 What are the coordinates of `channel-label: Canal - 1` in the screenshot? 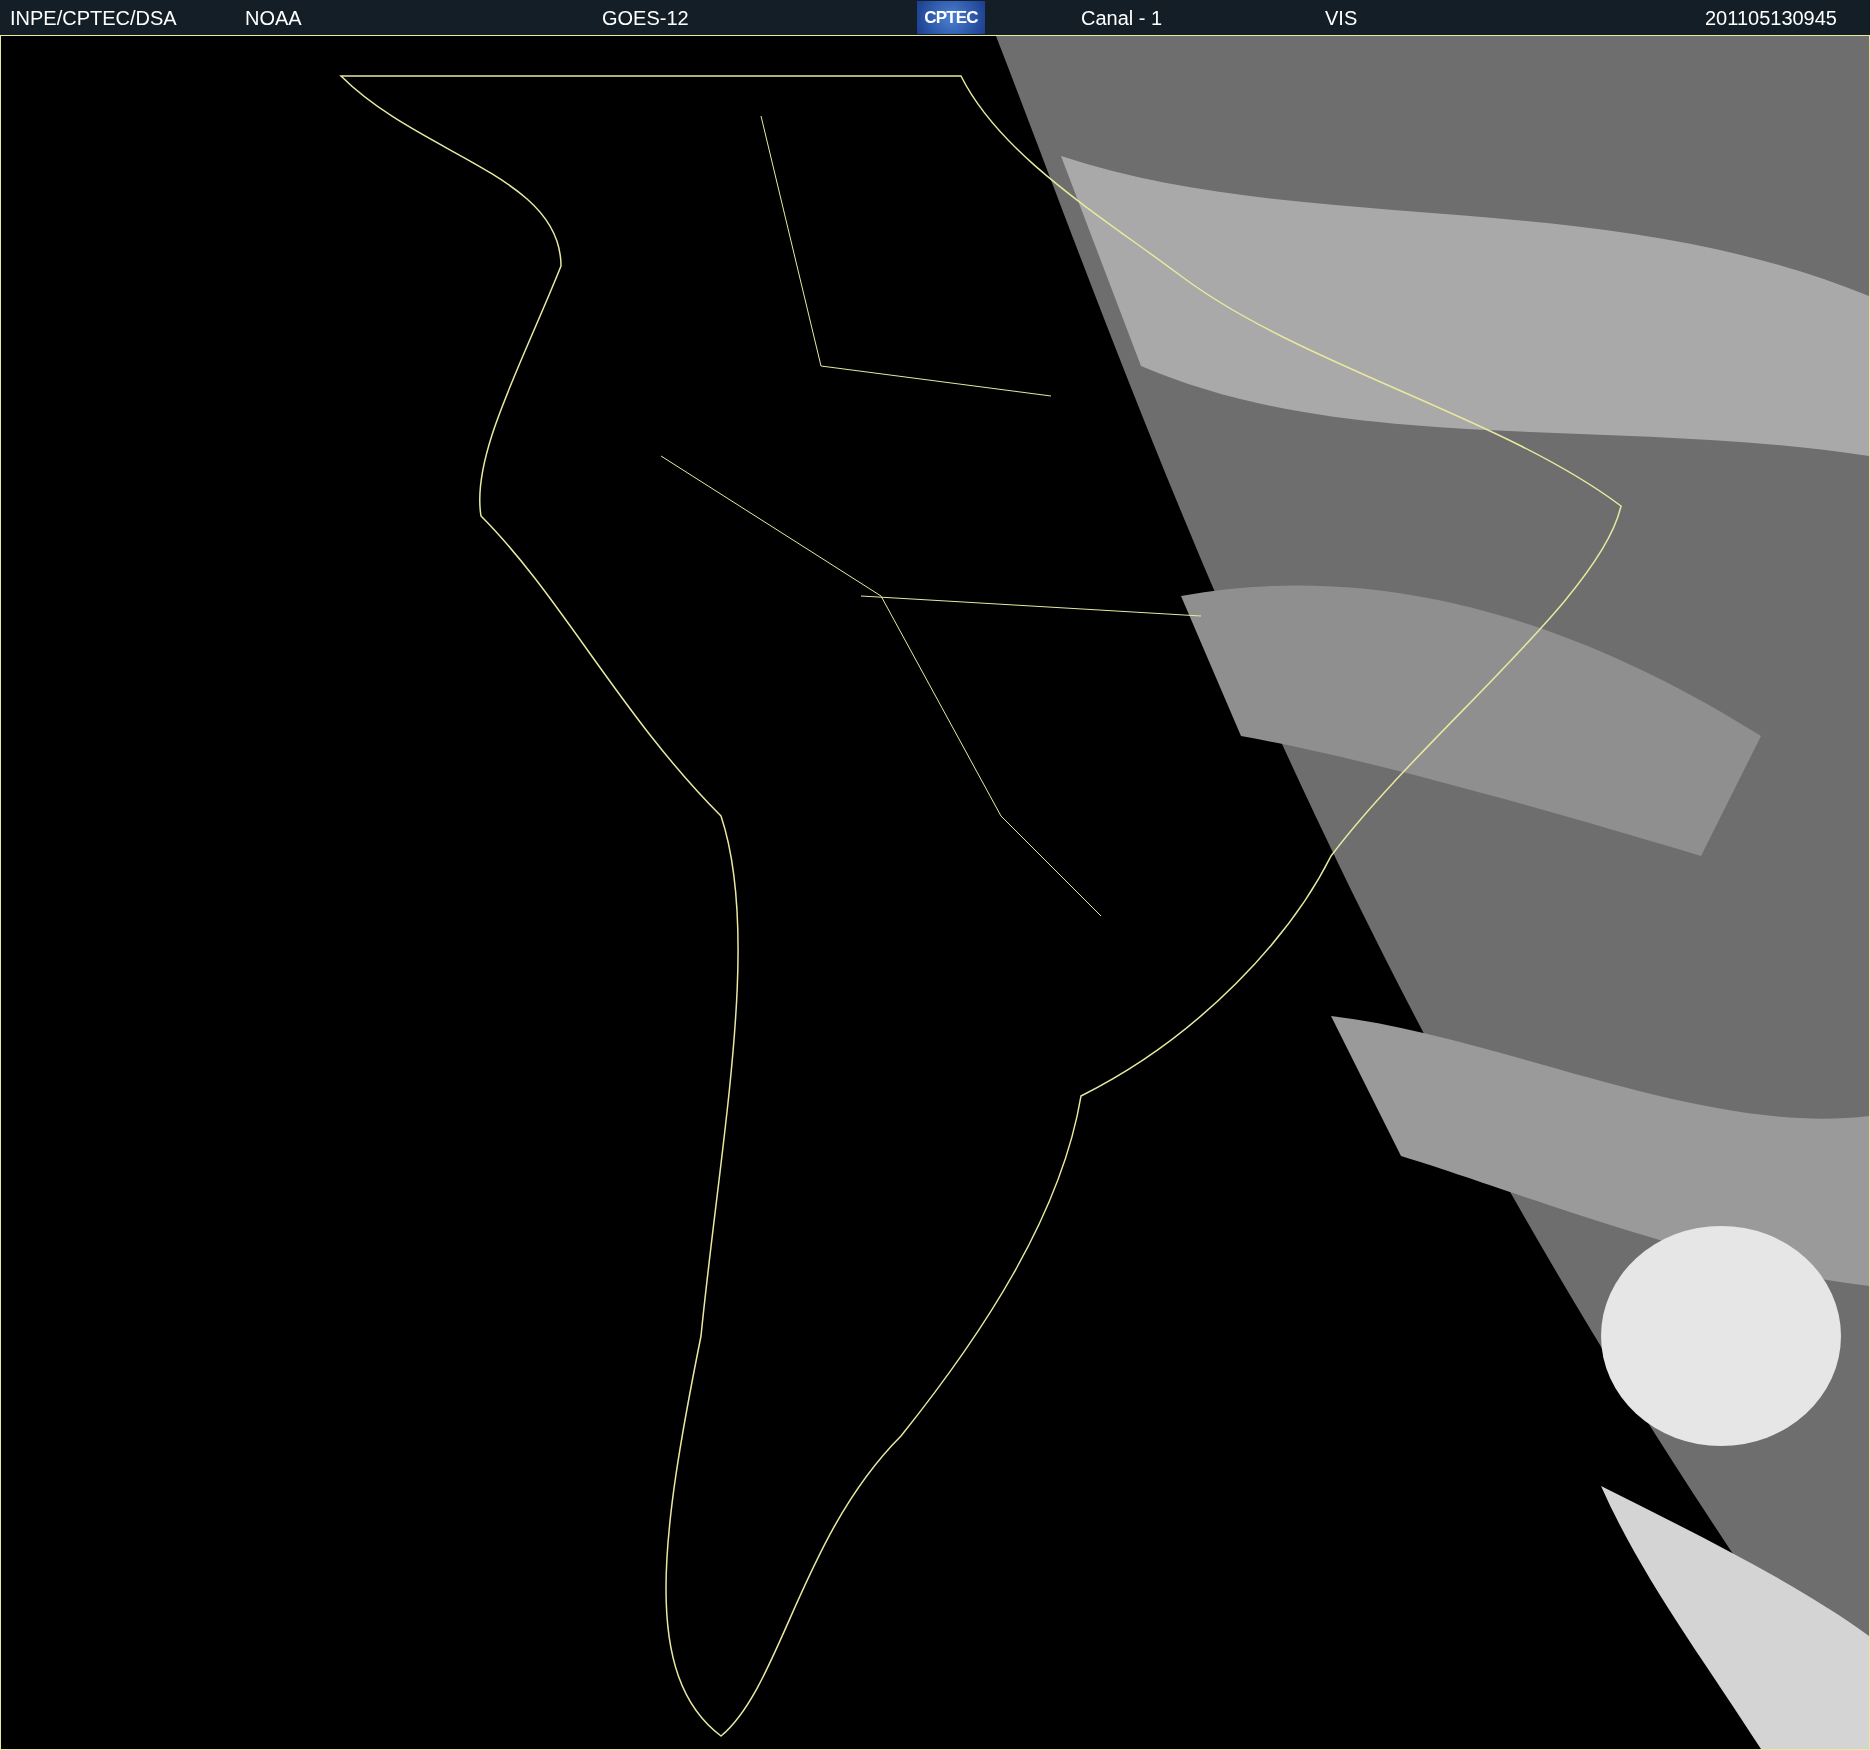 It's located at (1122, 18).